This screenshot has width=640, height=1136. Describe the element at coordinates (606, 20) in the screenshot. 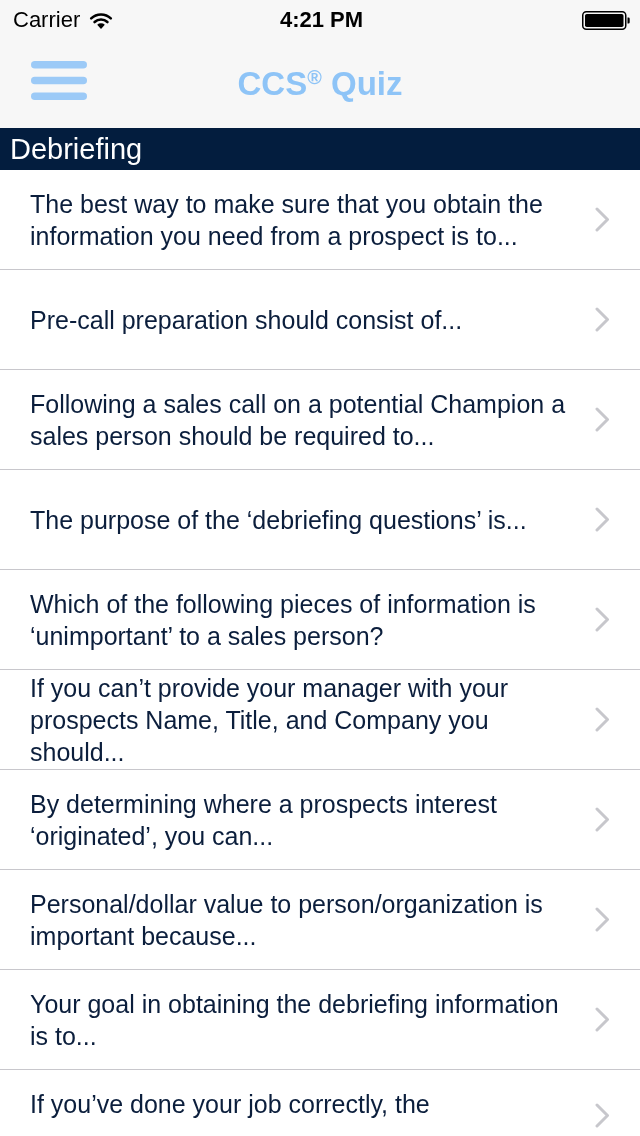

I see `battery-icon` at that location.